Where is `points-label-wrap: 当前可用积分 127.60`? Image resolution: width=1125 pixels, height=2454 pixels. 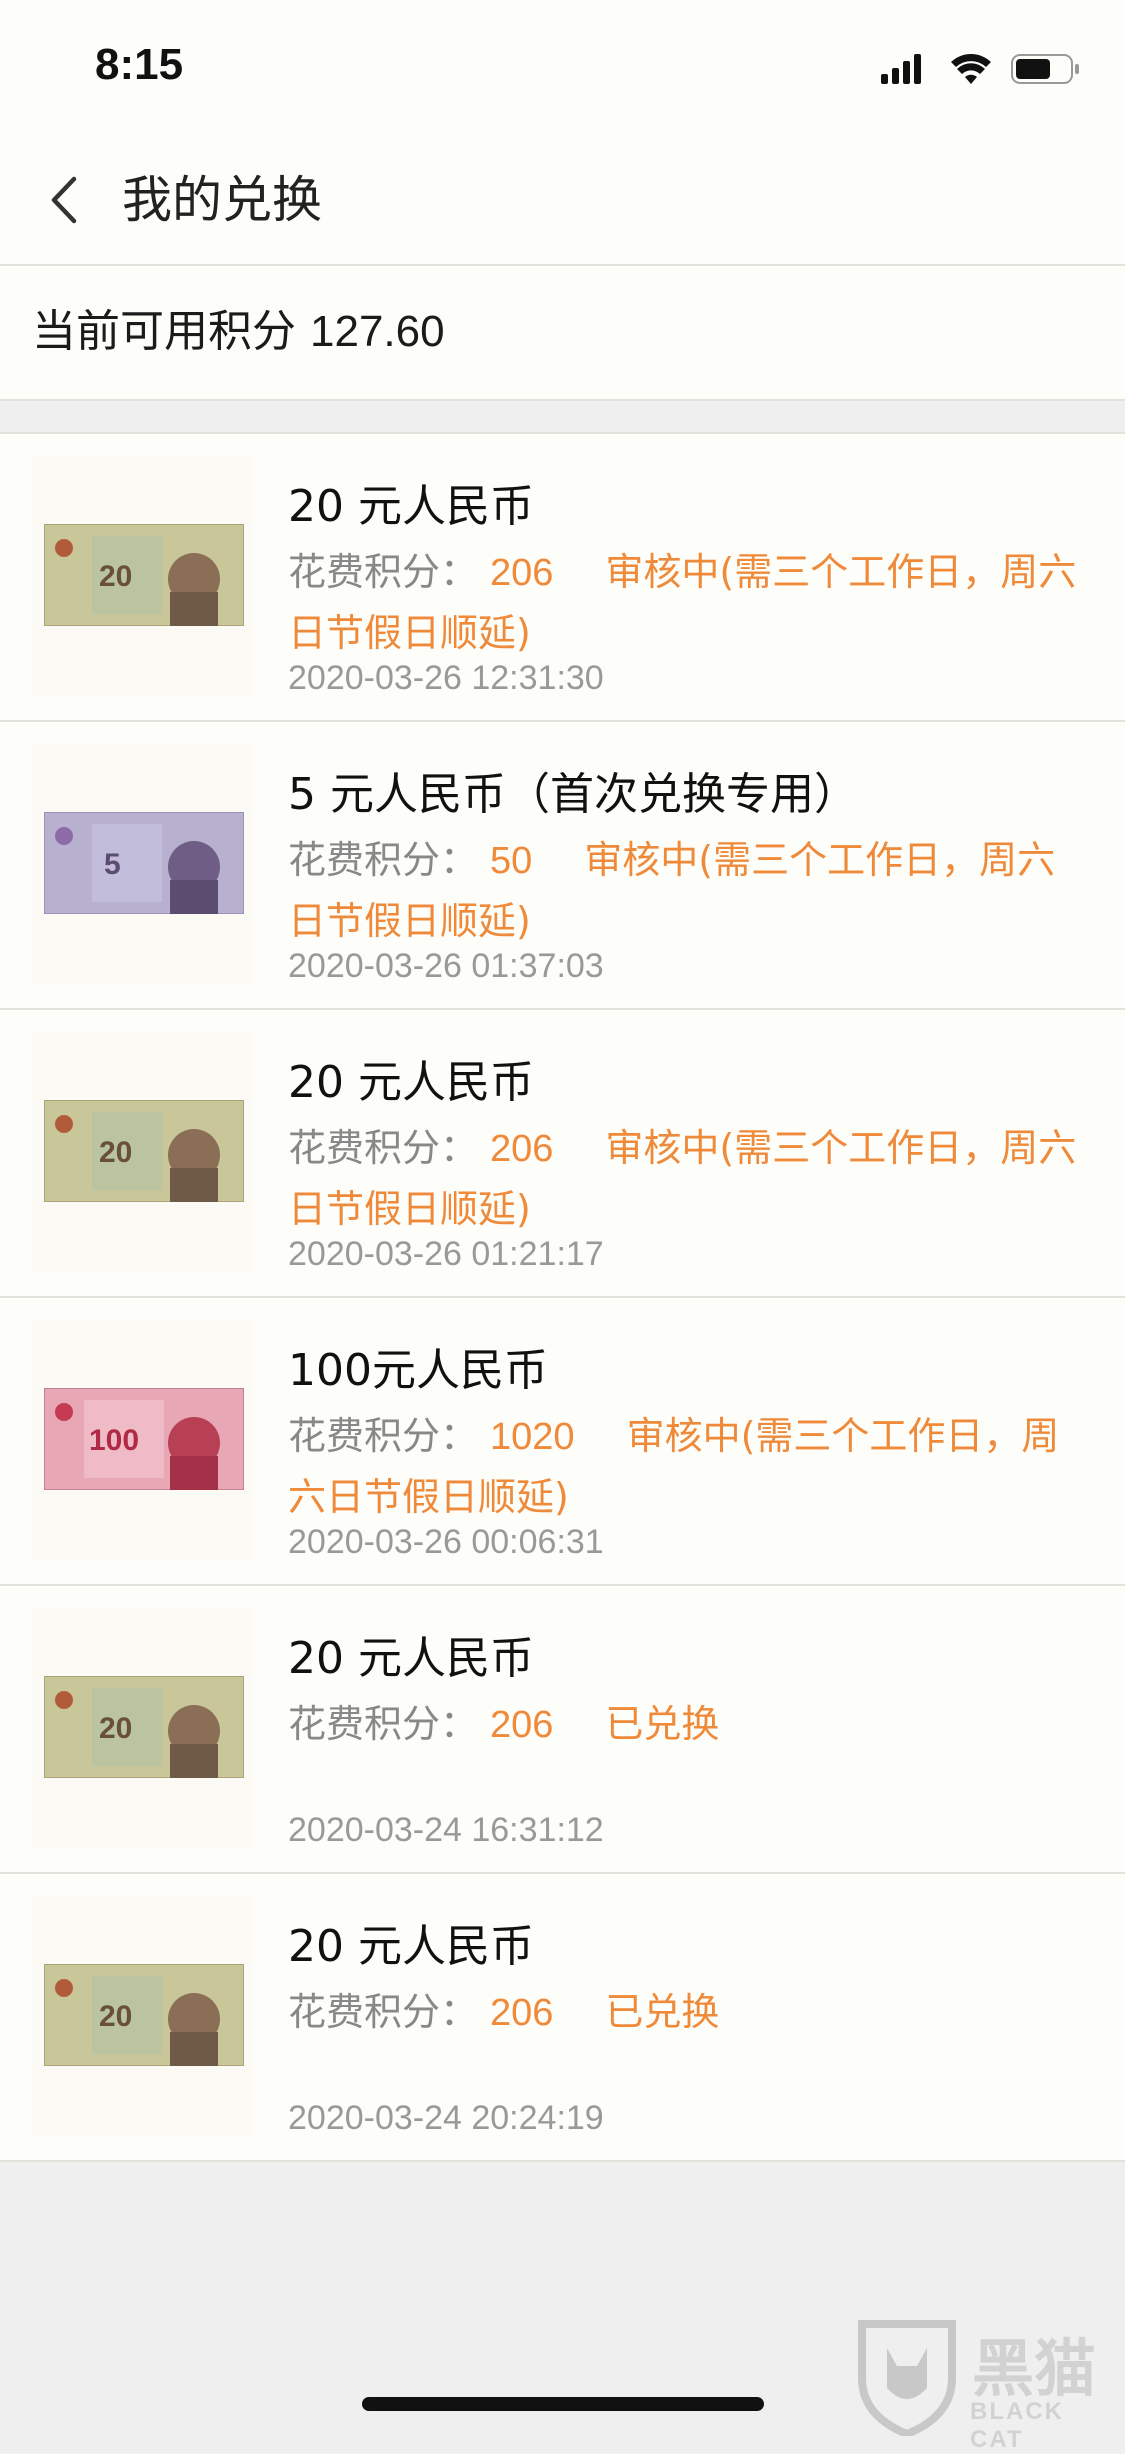 points-label-wrap: 当前可用积分 127.60 is located at coordinates (238, 332).